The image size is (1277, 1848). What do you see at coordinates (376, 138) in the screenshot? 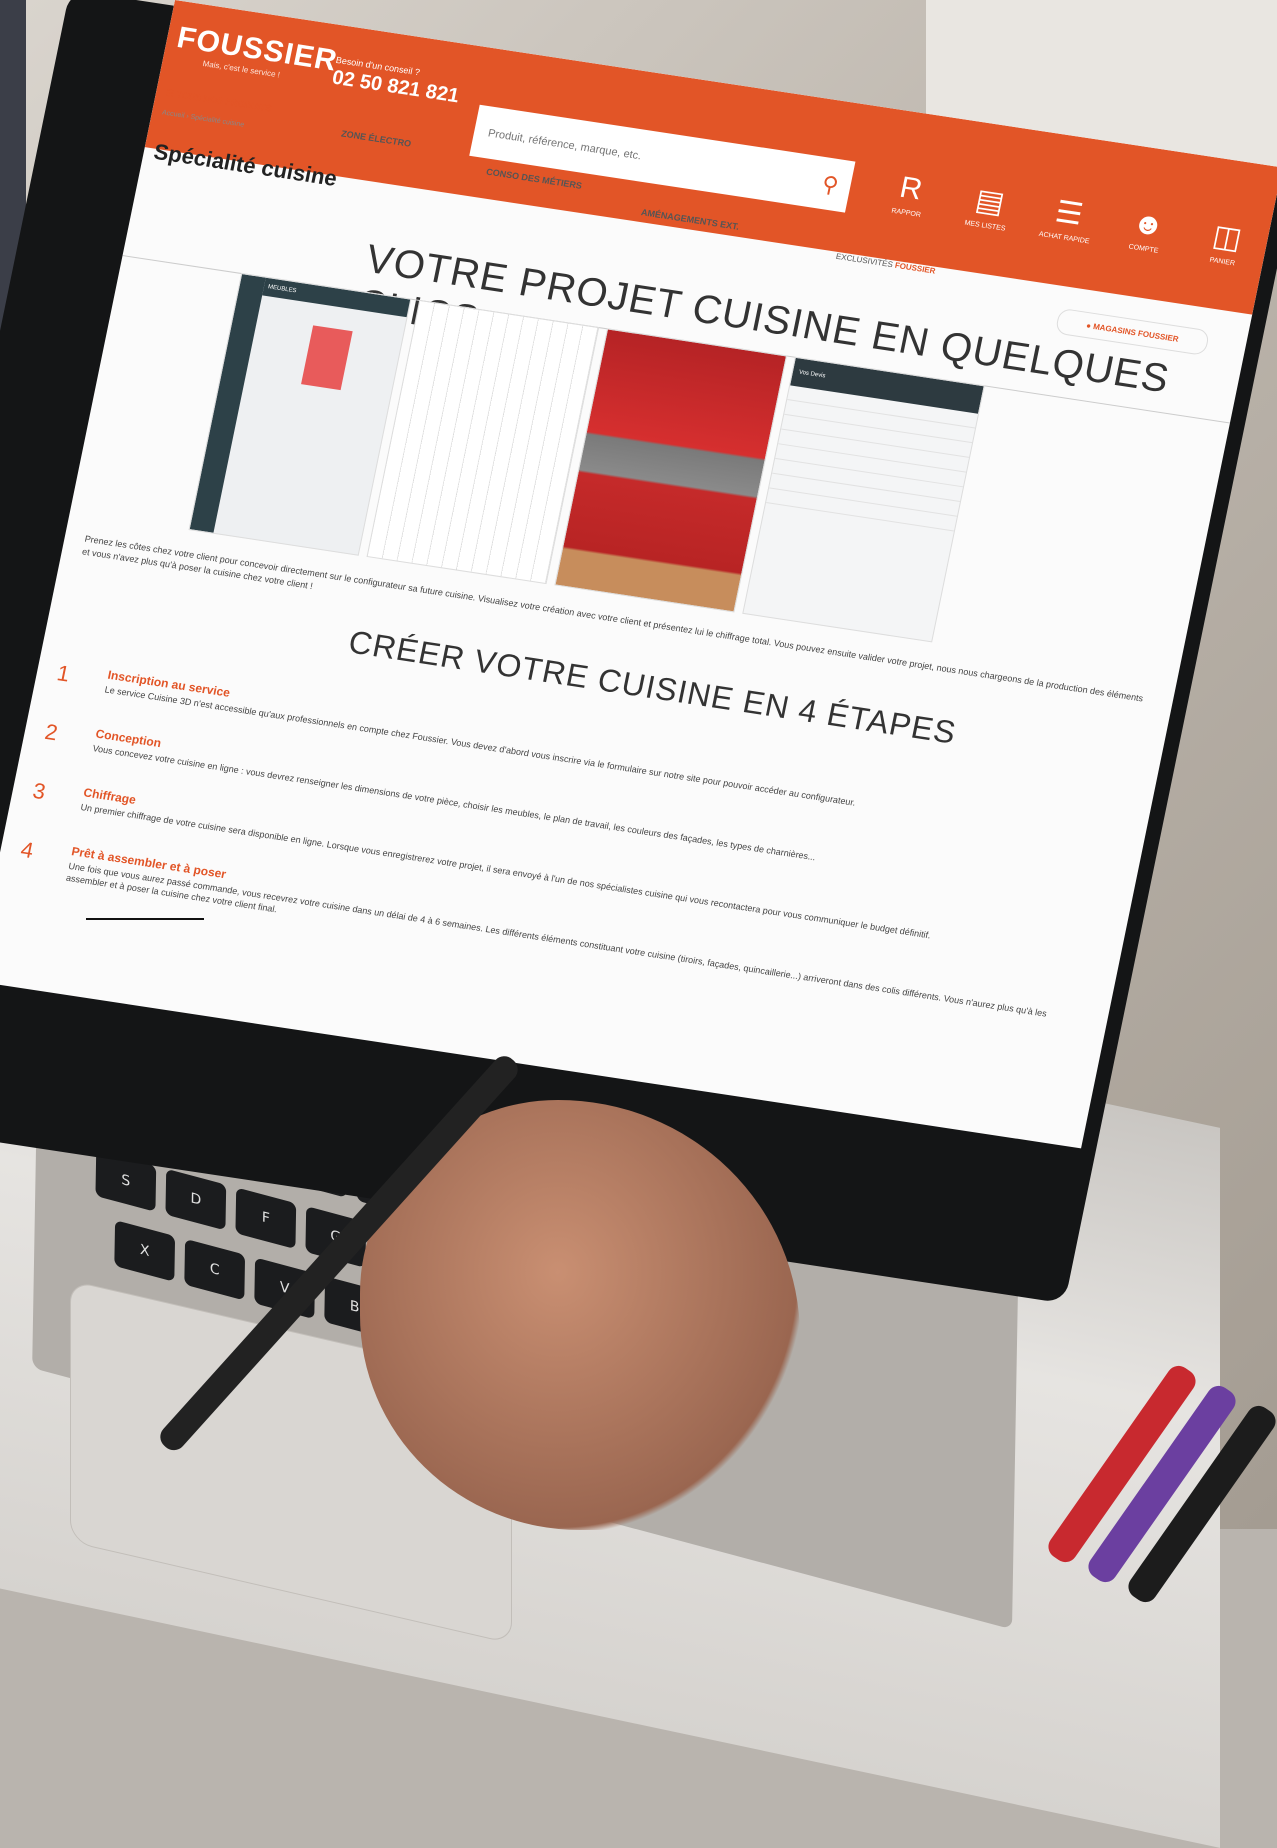
I see `nav-zone-electro: ZONE ÉLECTRO` at bounding box center [376, 138].